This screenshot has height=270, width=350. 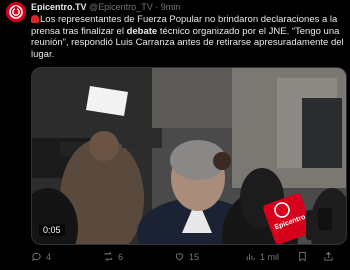 I want to click on tweet-header: Epicentro.TV @Epicentro_TV · 9min, so click(x=105, y=7).